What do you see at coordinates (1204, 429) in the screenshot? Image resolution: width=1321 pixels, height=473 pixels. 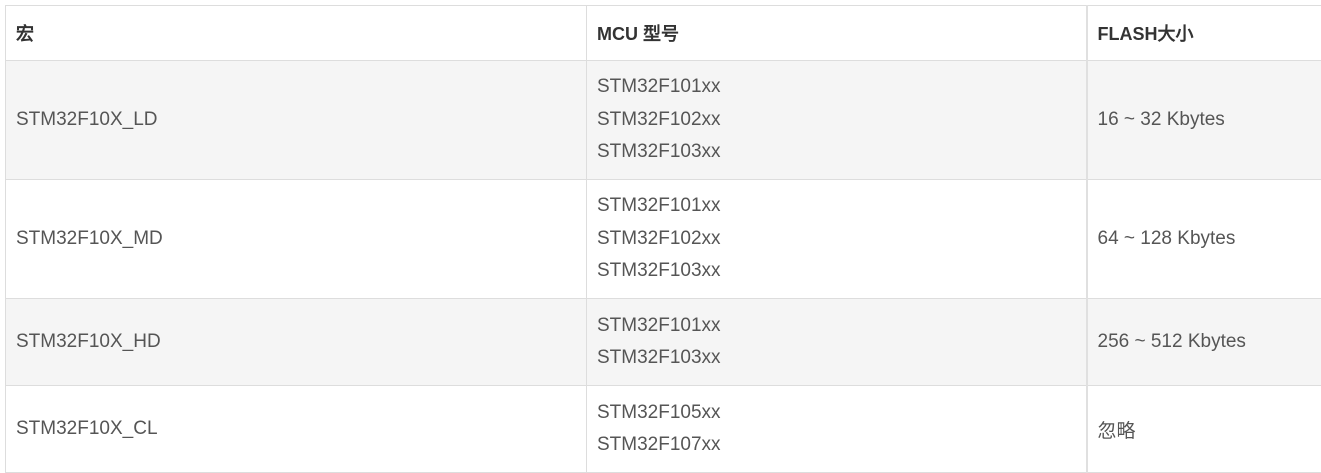 I see `flash-cell: 忽略` at bounding box center [1204, 429].